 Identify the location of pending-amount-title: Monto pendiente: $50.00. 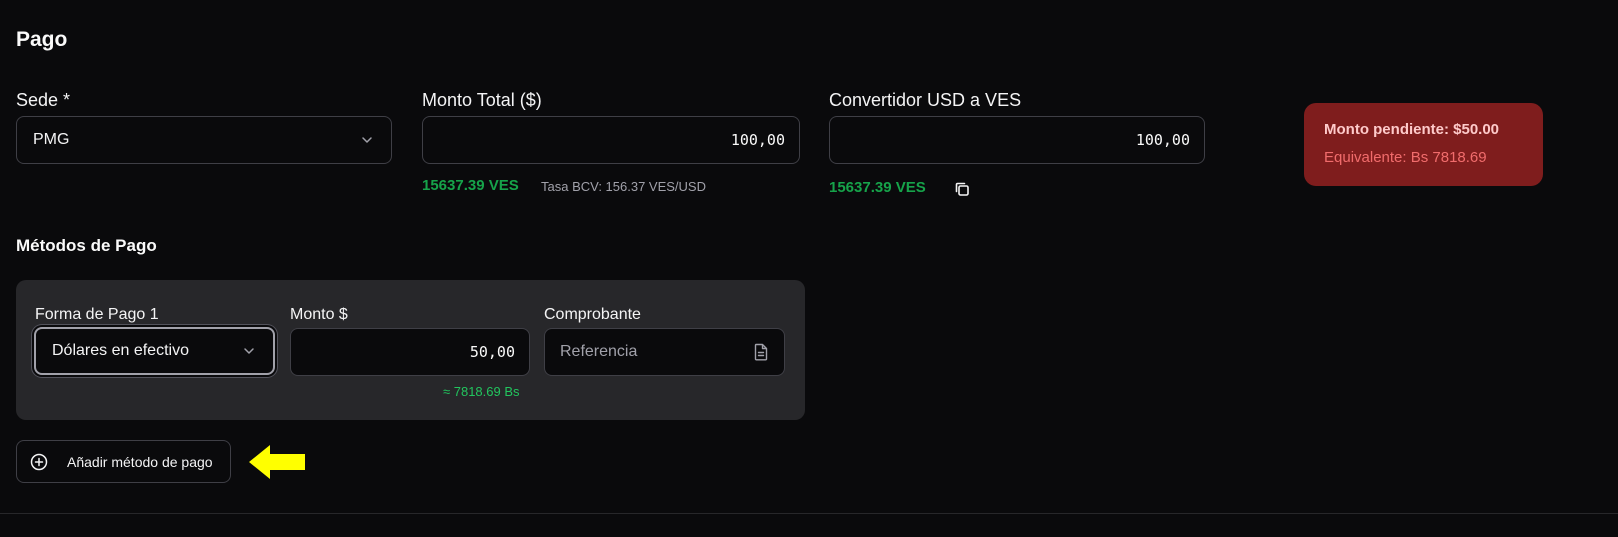
(1412, 129).